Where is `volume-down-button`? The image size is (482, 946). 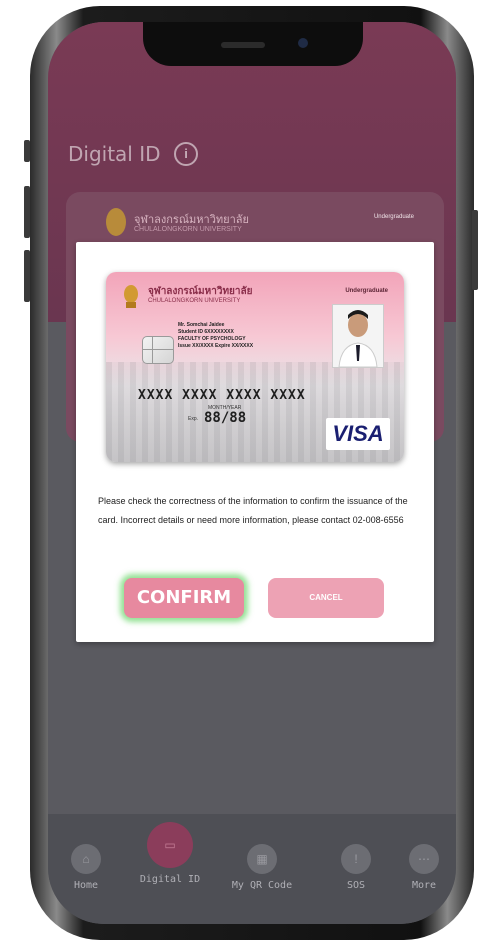
volume-down-button is located at coordinates (27, 276).